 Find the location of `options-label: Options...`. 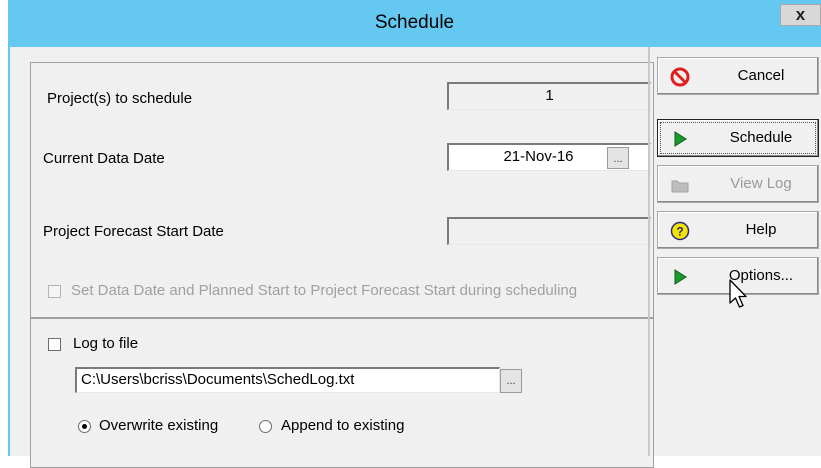

options-label: Options... is located at coordinates (761, 275).